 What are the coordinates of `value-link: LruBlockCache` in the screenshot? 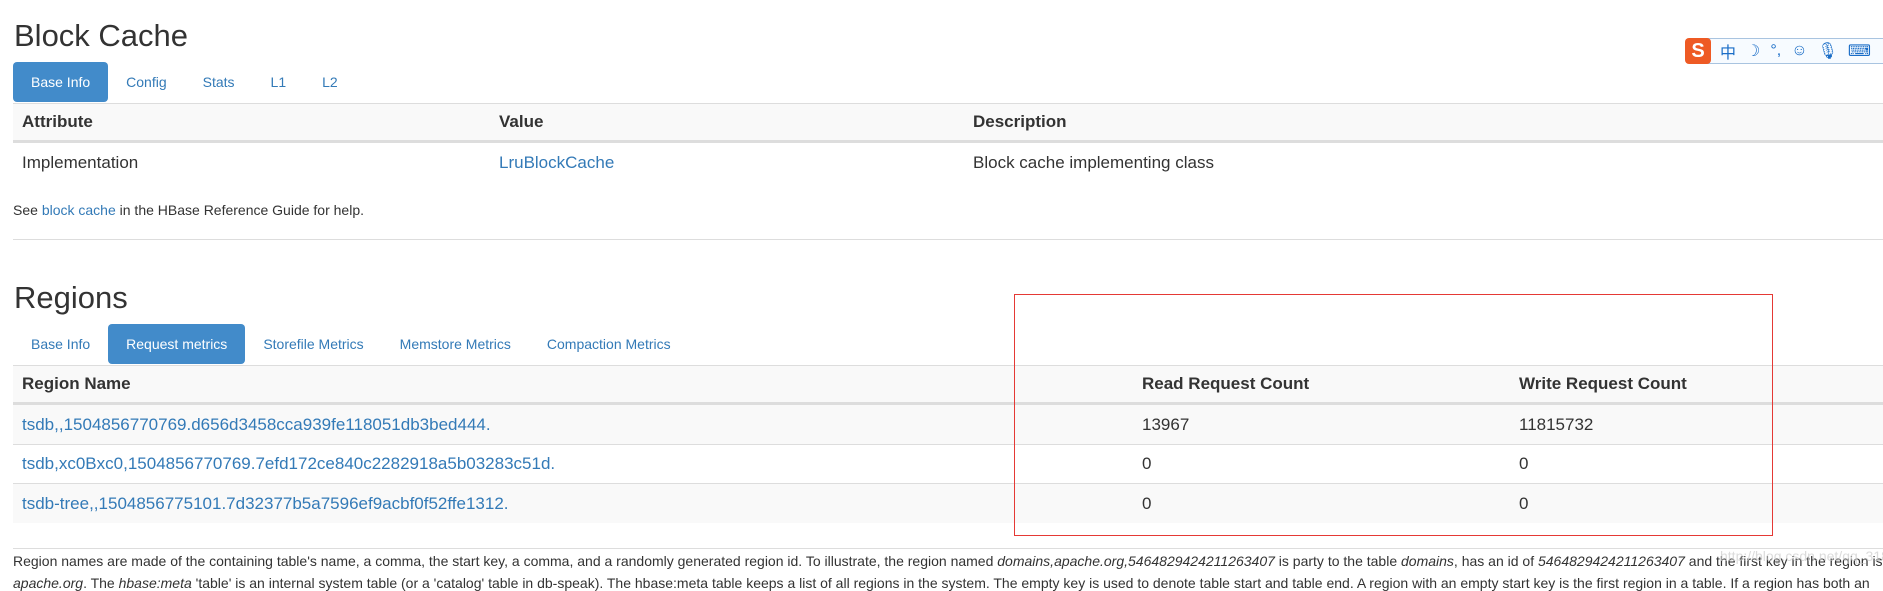 It's located at (556, 163).